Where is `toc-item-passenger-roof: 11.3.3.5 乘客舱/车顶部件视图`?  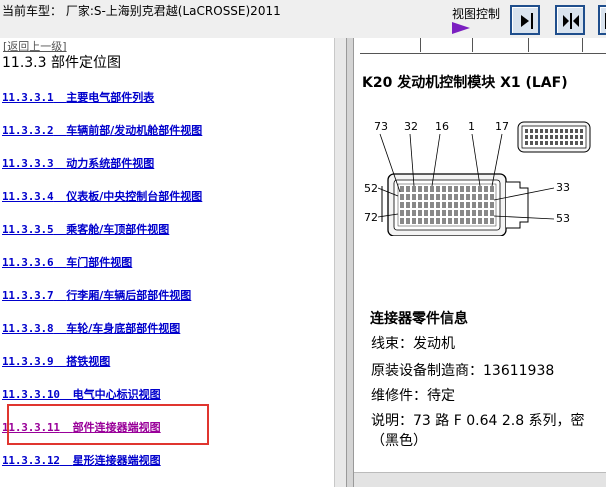
toc-item-passenger-roof: 11.3.3.5 乘客舱/车顶部件视图 is located at coordinates (85, 229).